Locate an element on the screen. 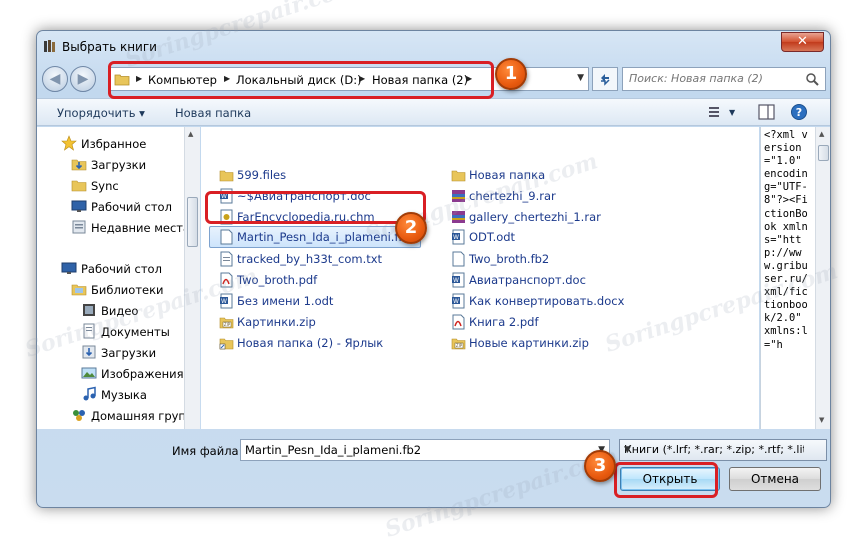 This screenshot has height=544, width=864. navigation-scrollbar: ▲ is located at coordinates (192, 278).